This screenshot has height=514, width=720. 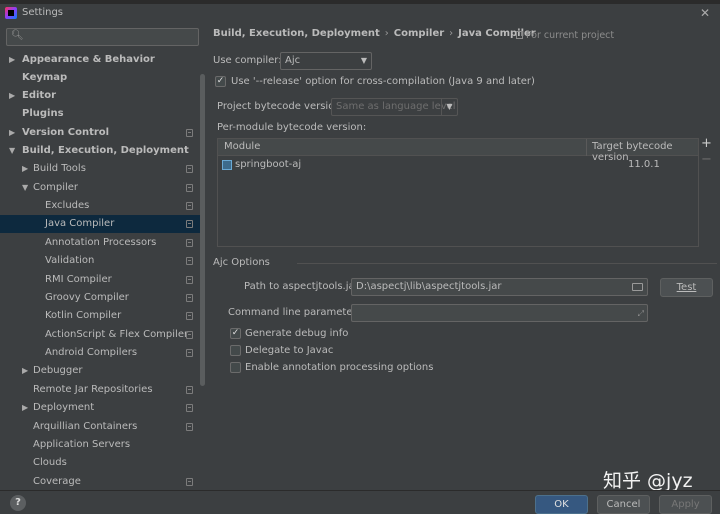 I want to click on module-icon, so click(x=227, y=165).